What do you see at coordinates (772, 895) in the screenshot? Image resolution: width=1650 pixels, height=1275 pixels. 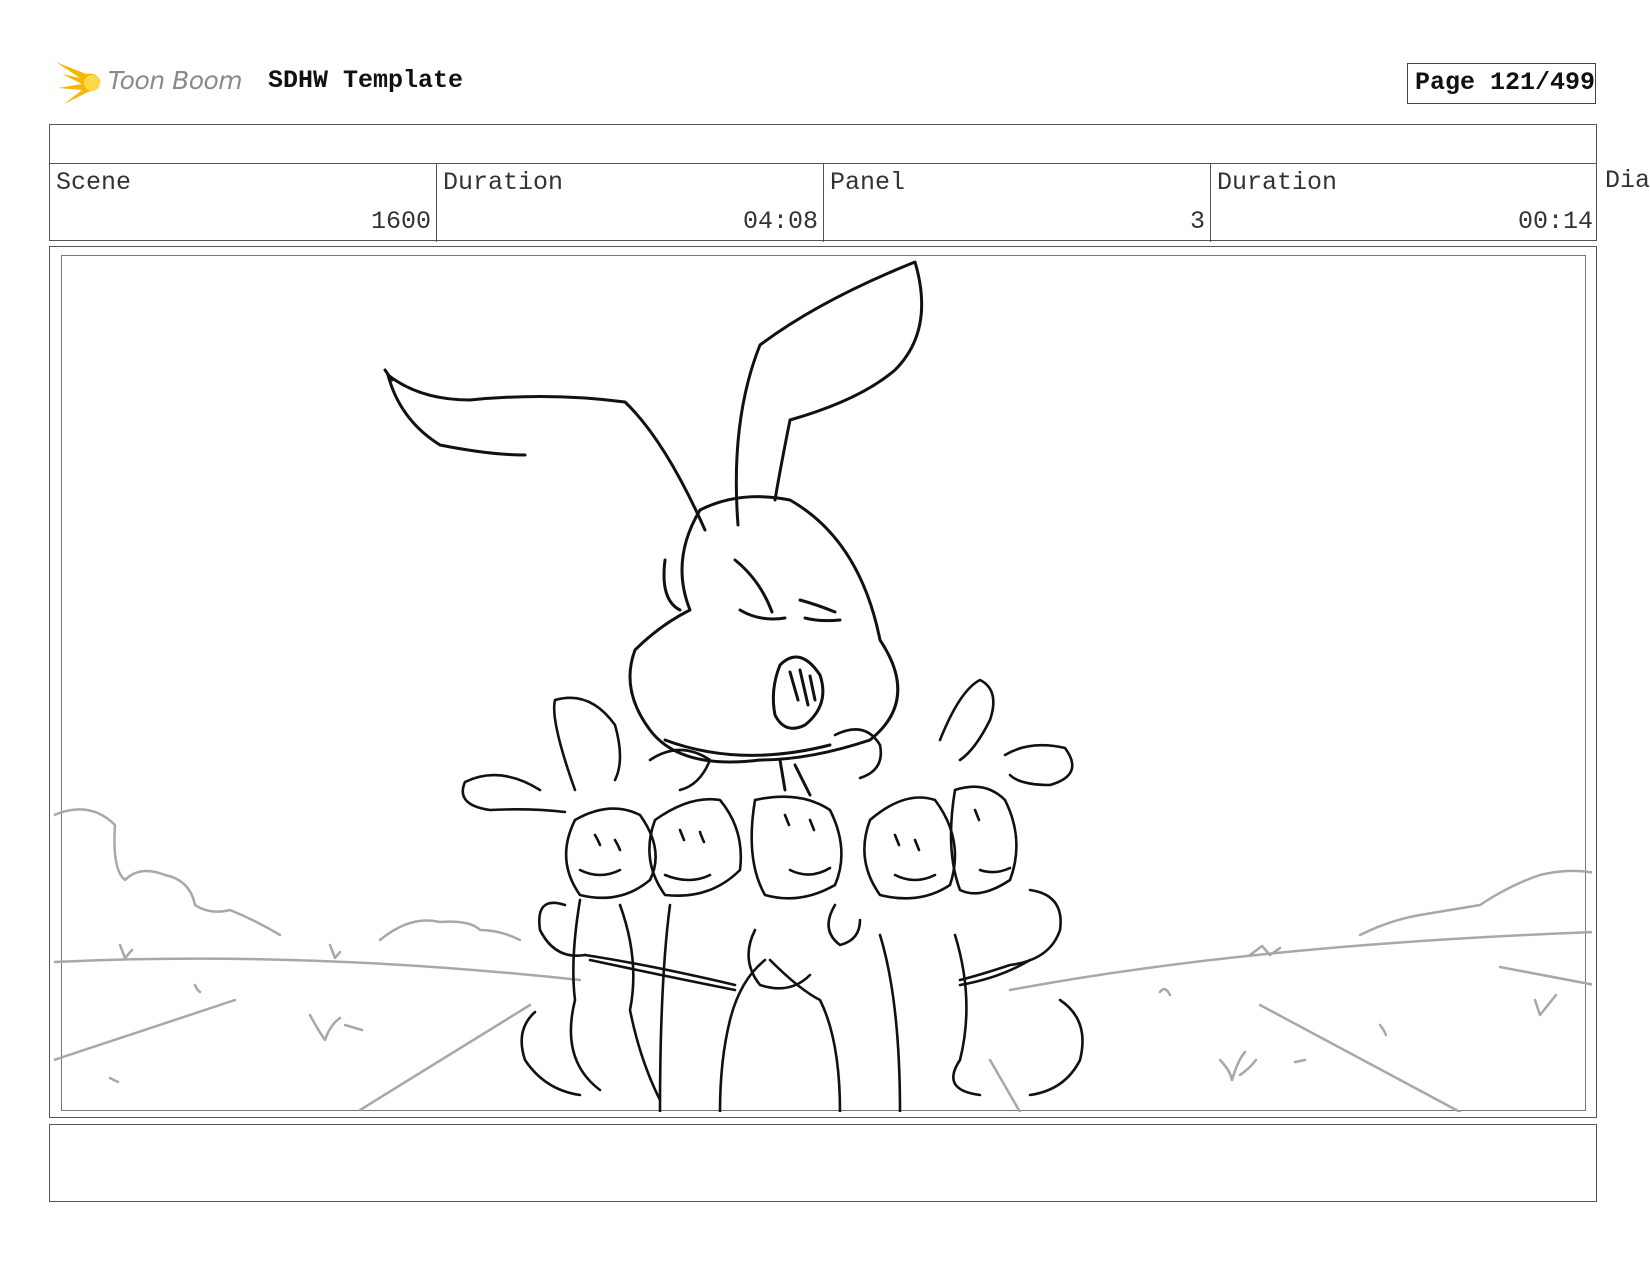 I see `bunny-group` at bounding box center [772, 895].